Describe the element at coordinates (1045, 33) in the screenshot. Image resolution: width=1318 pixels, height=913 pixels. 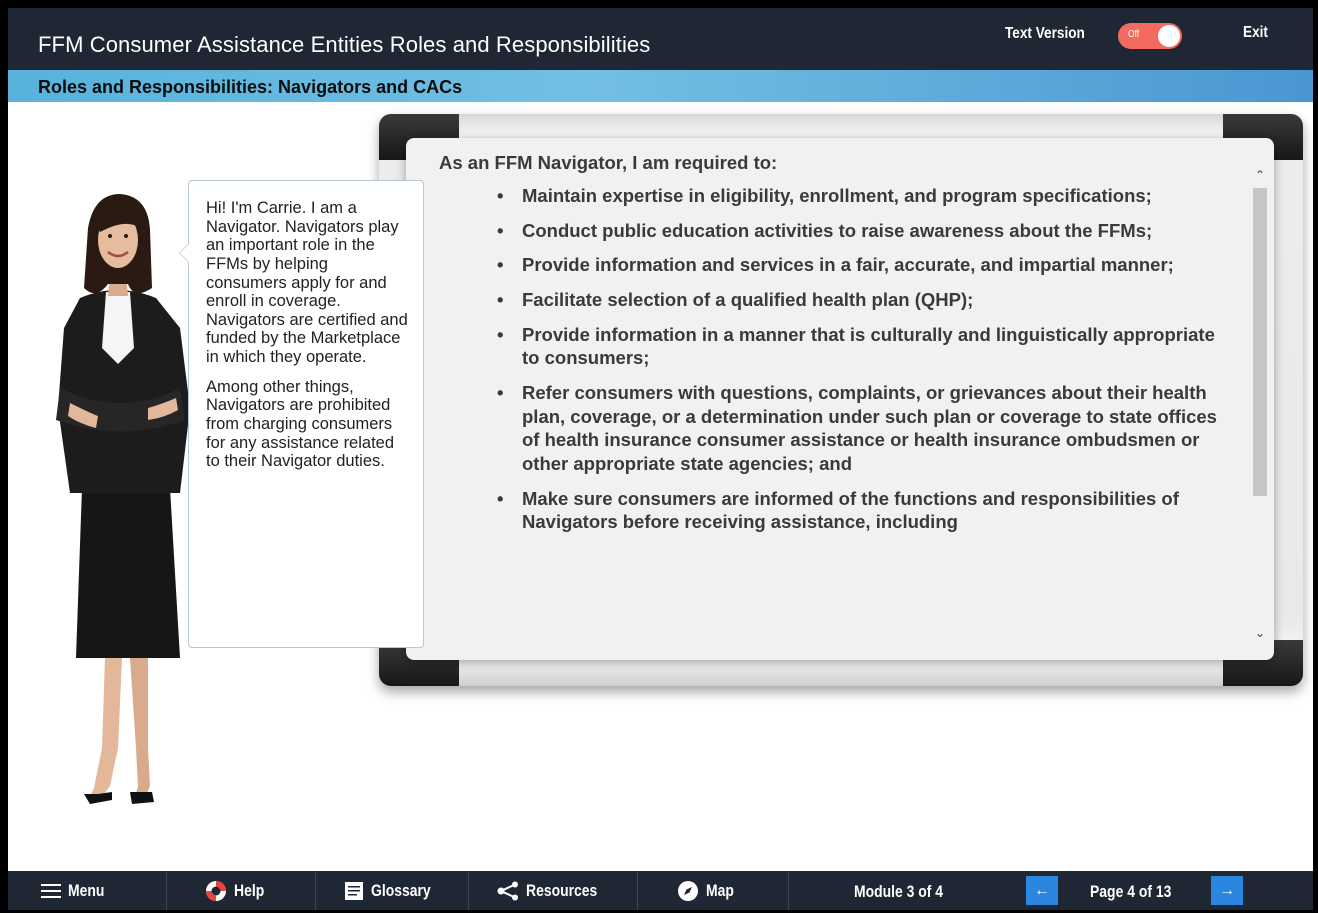
I see `text-version-label: Text Version` at that location.